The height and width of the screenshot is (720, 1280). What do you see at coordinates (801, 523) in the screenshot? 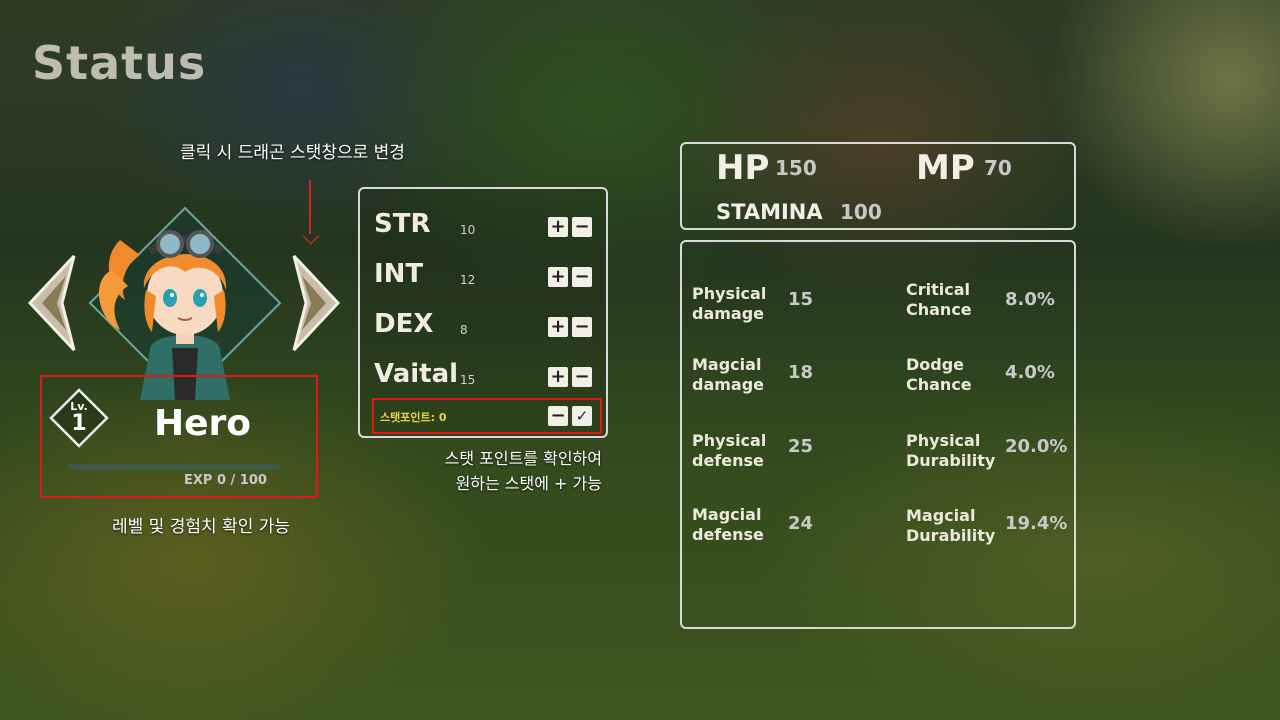
I see `detail-value: 24` at bounding box center [801, 523].